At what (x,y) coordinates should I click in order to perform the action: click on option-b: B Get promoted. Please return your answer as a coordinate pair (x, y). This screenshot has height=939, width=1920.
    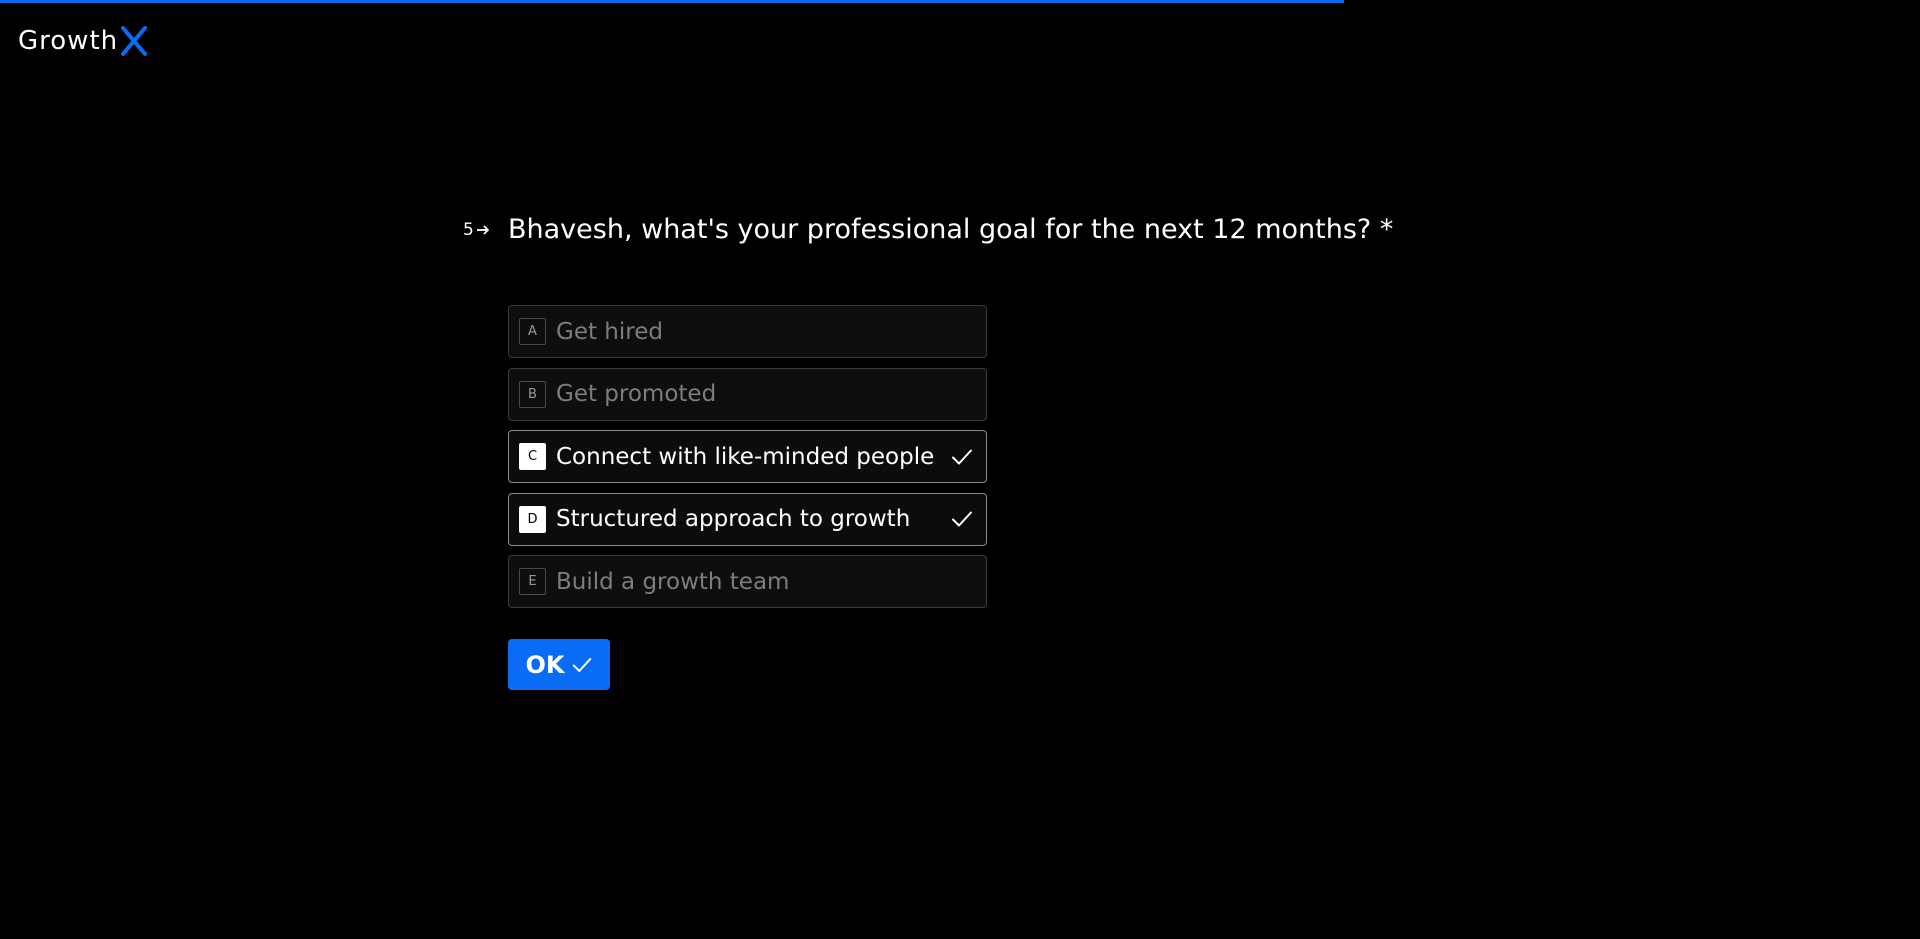
    Looking at the image, I should click on (747, 394).